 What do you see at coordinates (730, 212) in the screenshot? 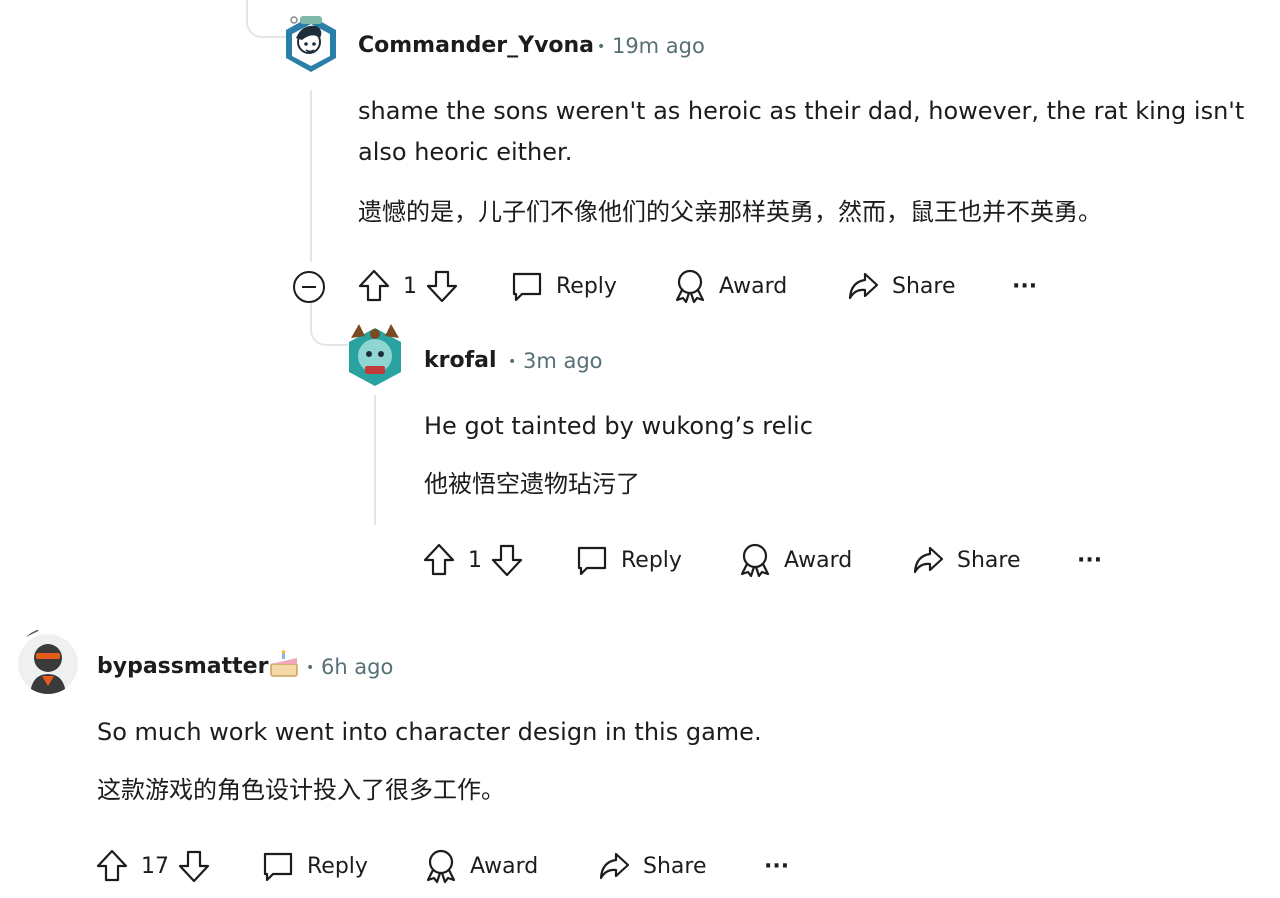
I see `comment-body-zh: 遗憾的是，儿子们不像他们的父亲那样英勇，然而，鼠王也并不英勇。` at bounding box center [730, 212].